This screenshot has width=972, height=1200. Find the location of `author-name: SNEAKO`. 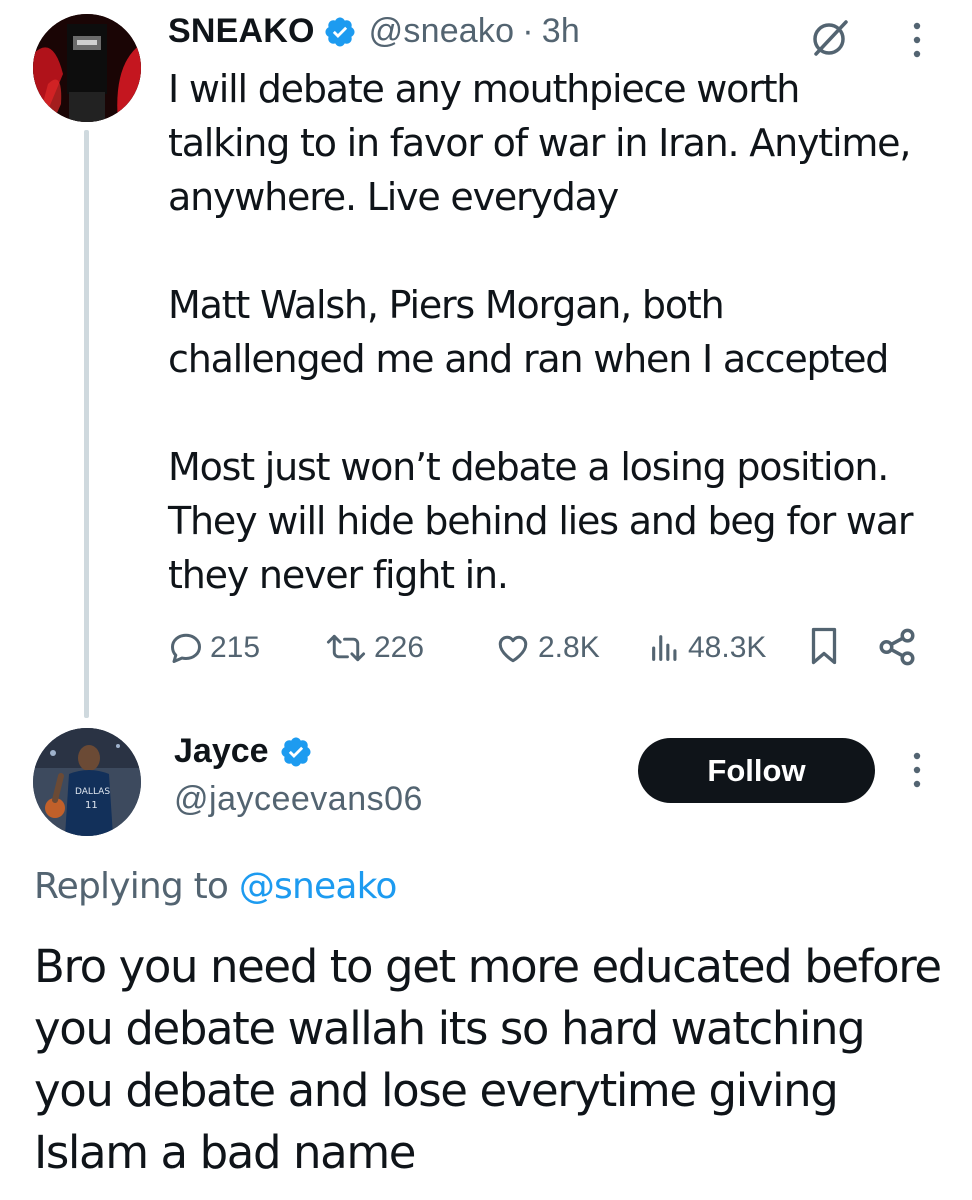

author-name: SNEAKO is located at coordinates (241, 31).